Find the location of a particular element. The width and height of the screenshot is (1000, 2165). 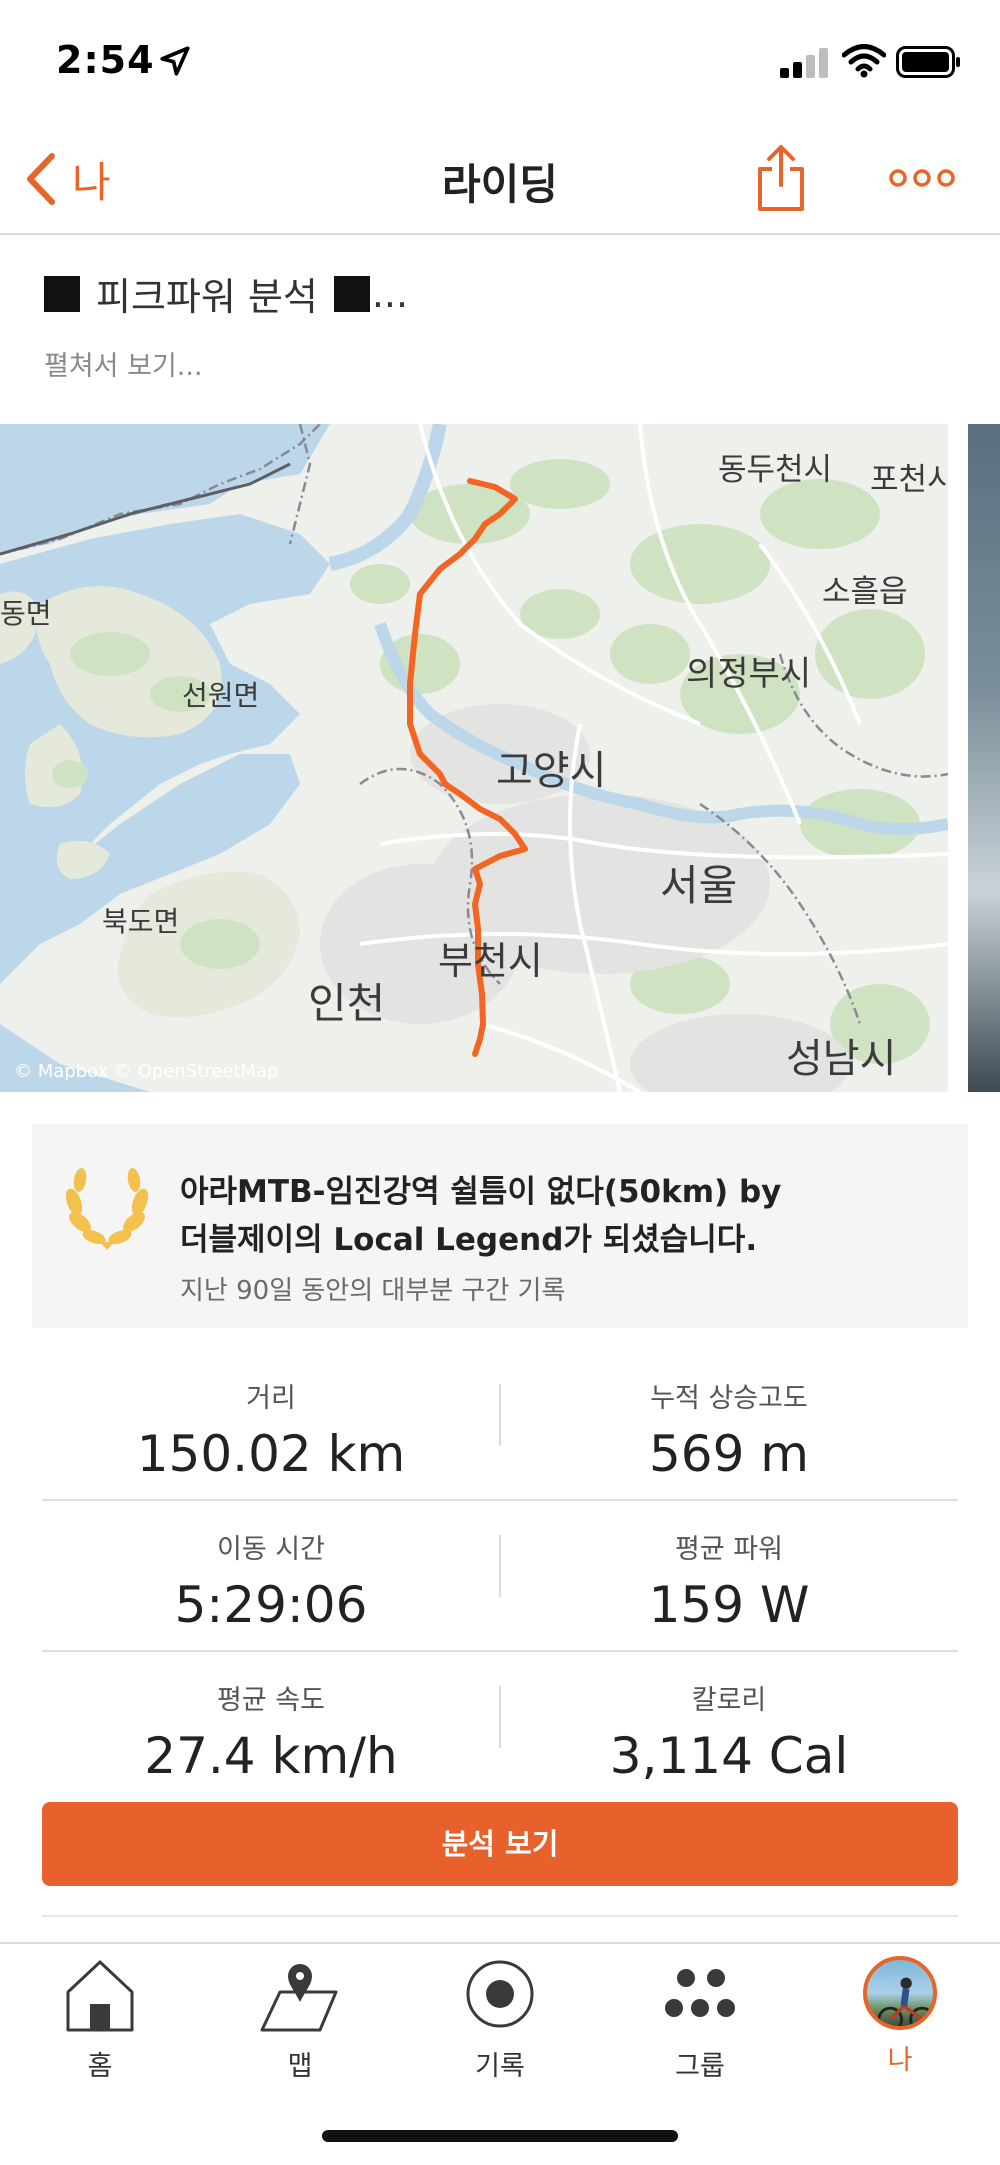

stat-calories: 칼로리 3,114 Cal is located at coordinates (729, 1718).